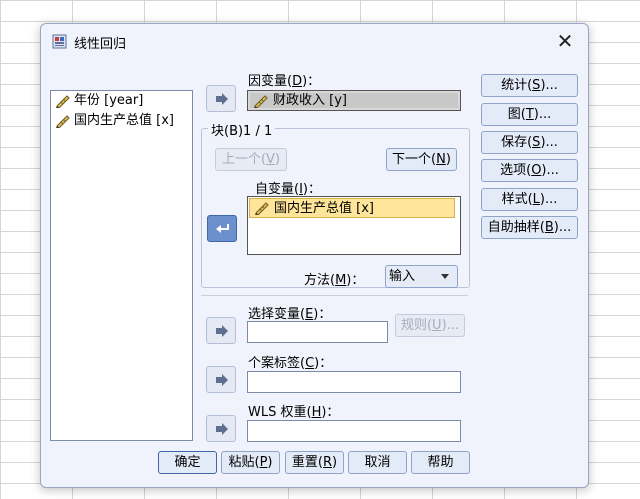 The width and height of the screenshot is (640, 499). Describe the element at coordinates (421, 276) in the screenshot. I see `method-select: 输入` at that location.